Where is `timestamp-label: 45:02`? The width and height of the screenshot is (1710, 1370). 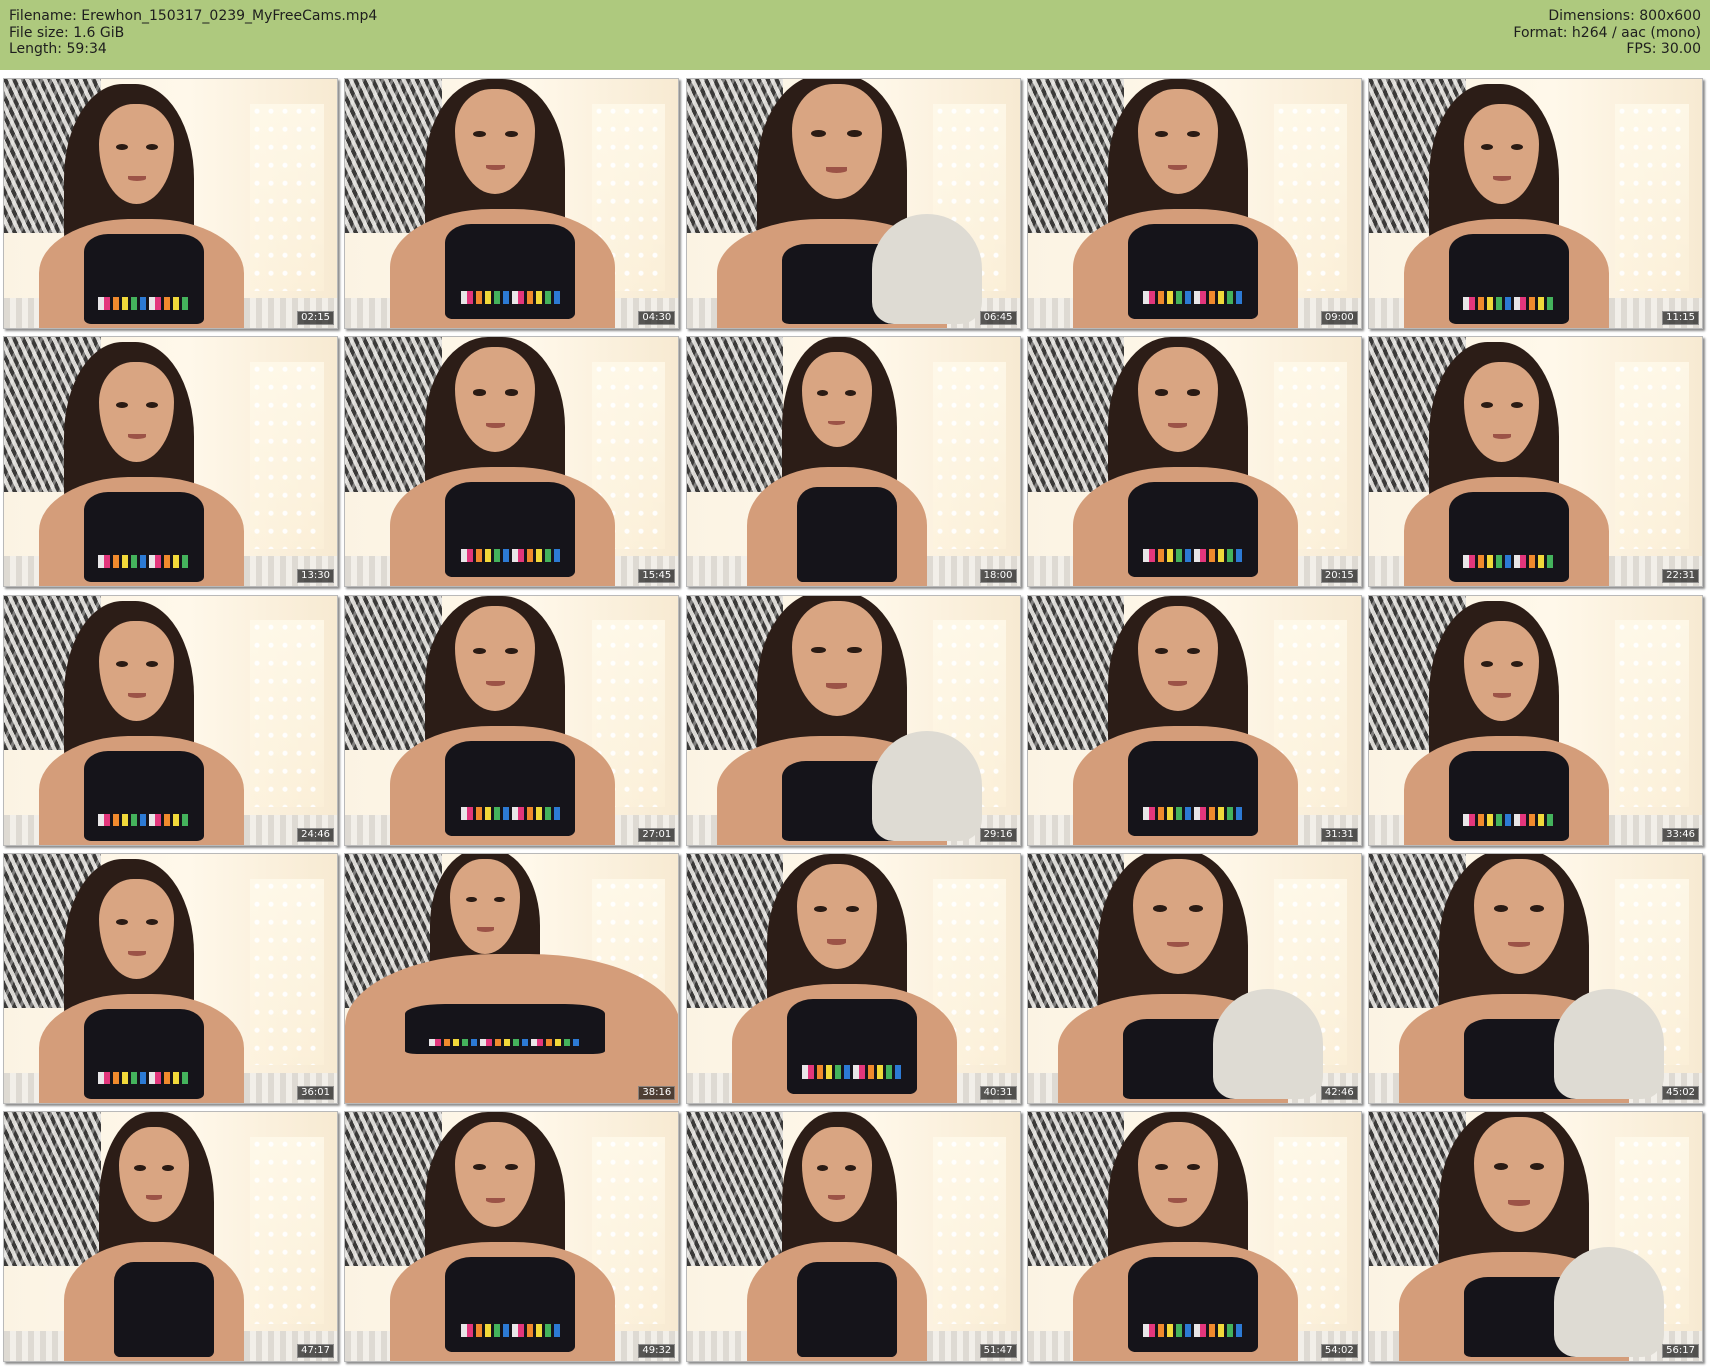
timestamp-label: 45:02 is located at coordinates (1680, 1092).